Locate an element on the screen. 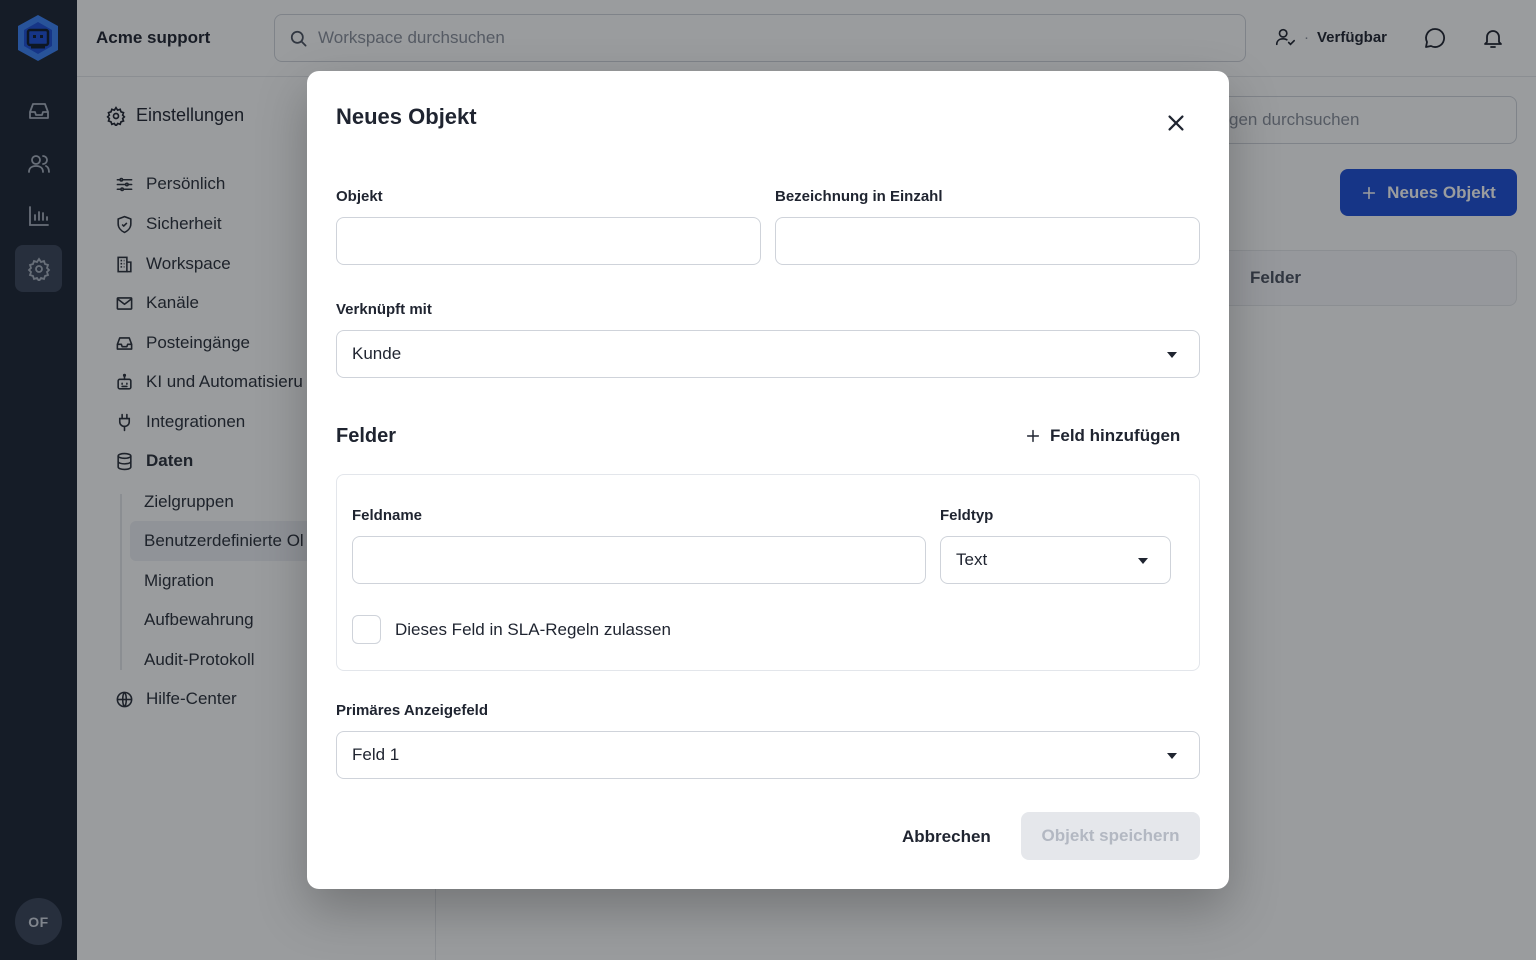 Image resolution: width=1536 pixels, height=960 pixels. linked-label: Verknüpft mit is located at coordinates (384, 309).